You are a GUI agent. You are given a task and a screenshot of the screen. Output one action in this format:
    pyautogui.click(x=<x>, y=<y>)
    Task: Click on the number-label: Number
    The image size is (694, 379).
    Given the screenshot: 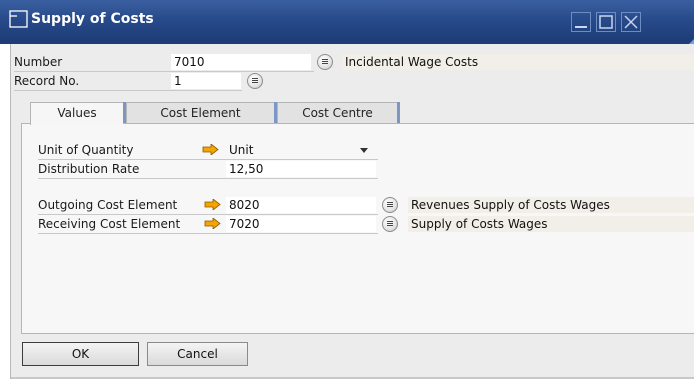 What is the action you would take?
    pyautogui.click(x=38, y=62)
    